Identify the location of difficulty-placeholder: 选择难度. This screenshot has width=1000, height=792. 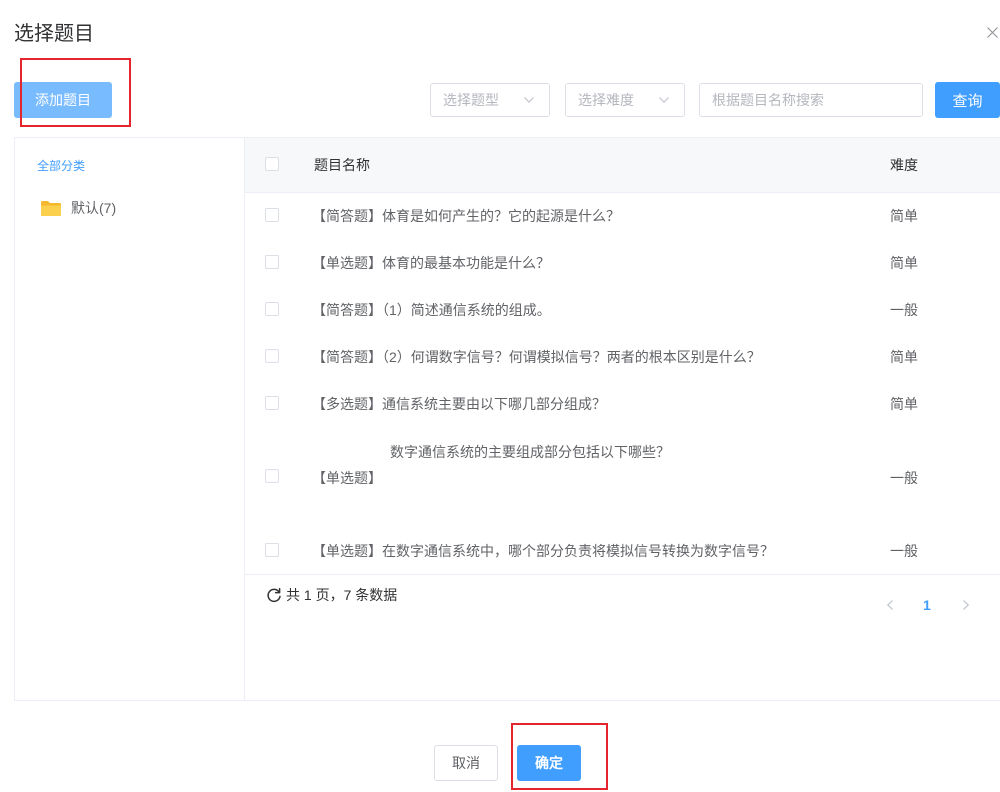
(606, 100).